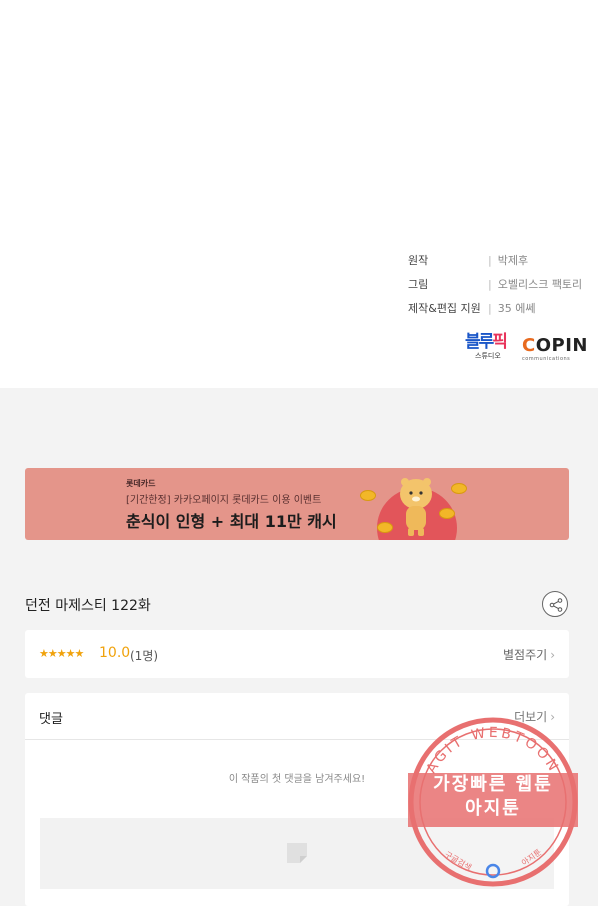  Describe the element at coordinates (512, 308) in the screenshot. I see `credit-name: 35 에쎄` at that location.